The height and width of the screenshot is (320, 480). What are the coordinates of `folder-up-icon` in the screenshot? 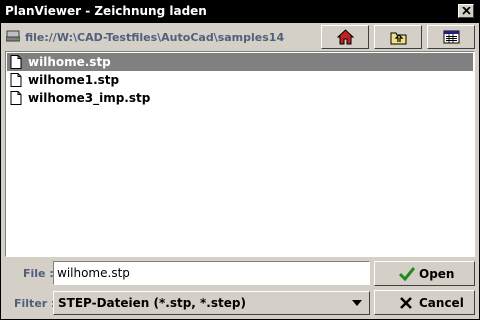 It's located at (398, 38).